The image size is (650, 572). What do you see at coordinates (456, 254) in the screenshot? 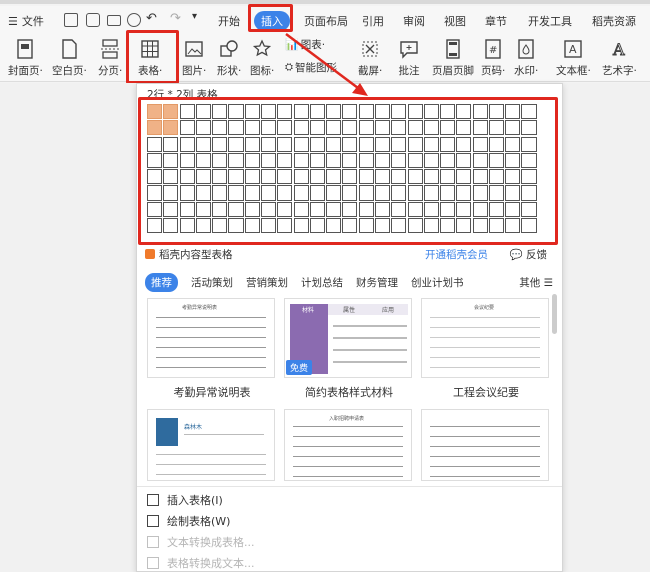
I see `vip-link: 开通稻壳会员` at bounding box center [456, 254].